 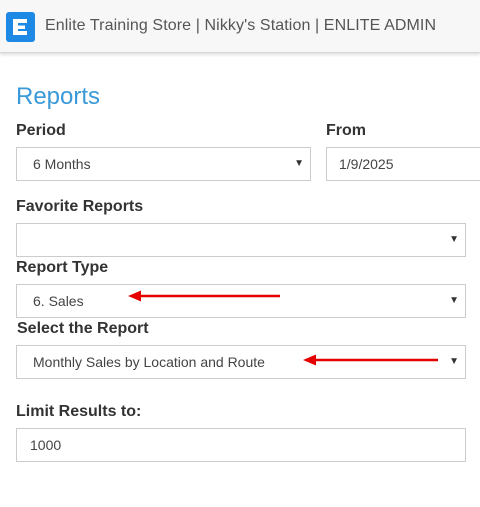 What do you see at coordinates (366, 164) in the screenshot?
I see `from-date-value: 1/9/2025` at bounding box center [366, 164].